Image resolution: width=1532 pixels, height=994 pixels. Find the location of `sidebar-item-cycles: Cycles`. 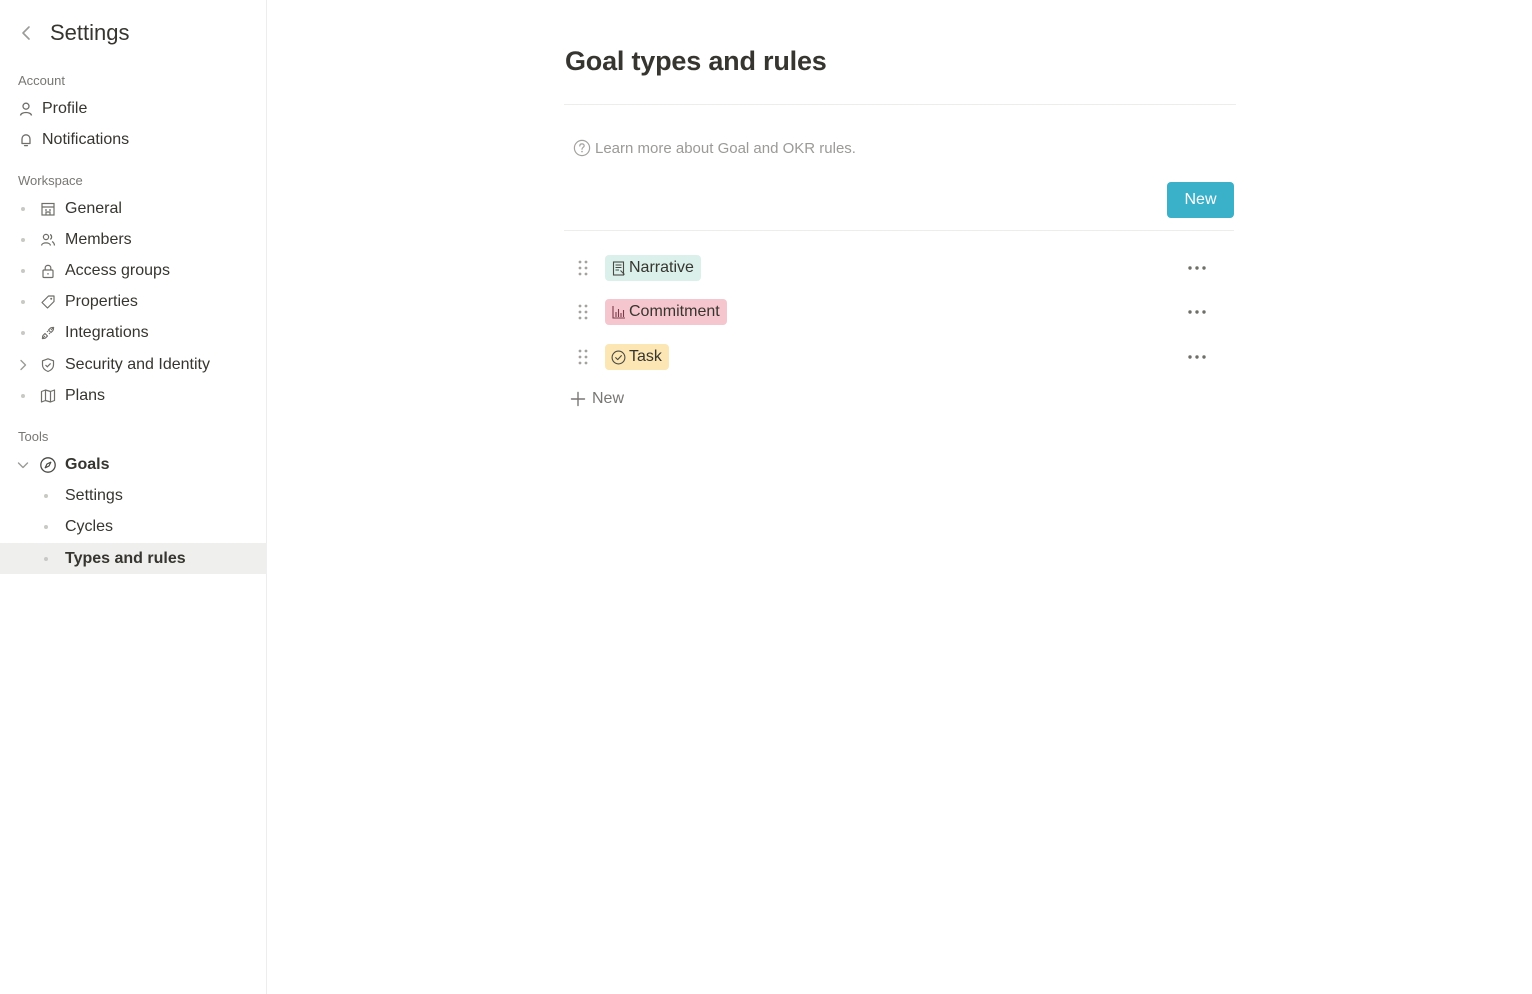

sidebar-item-cycles: Cycles is located at coordinates (133, 526).